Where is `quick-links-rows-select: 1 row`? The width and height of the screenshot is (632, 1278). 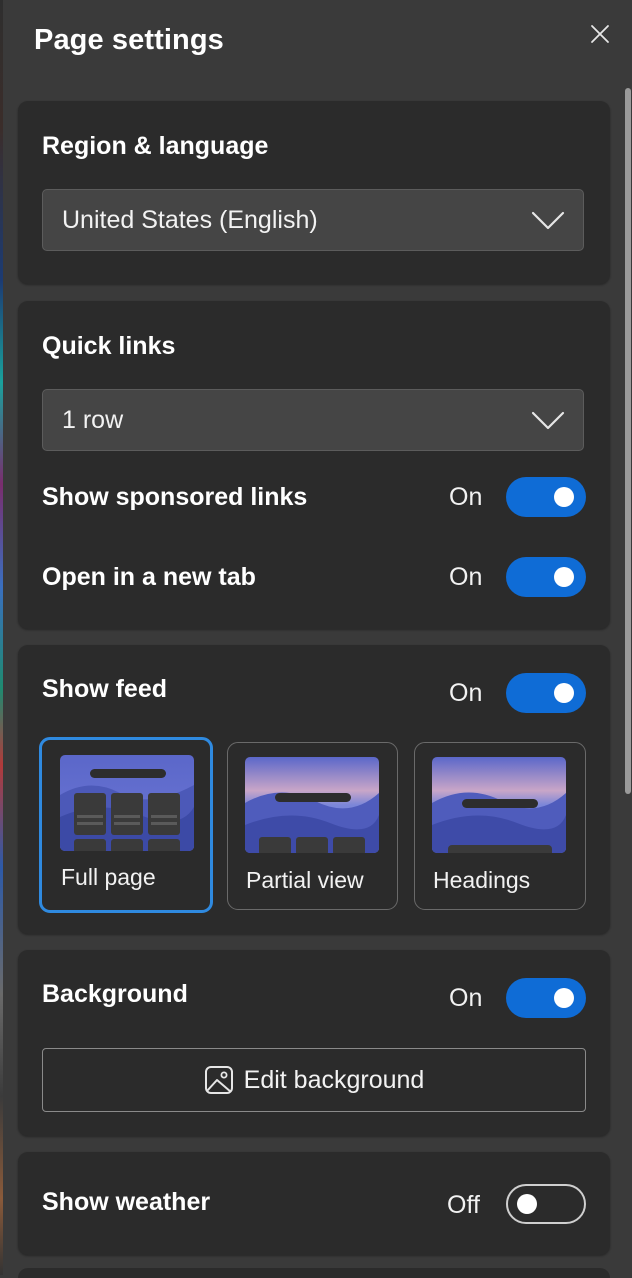 quick-links-rows-select: 1 row is located at coordinates (313, 420).